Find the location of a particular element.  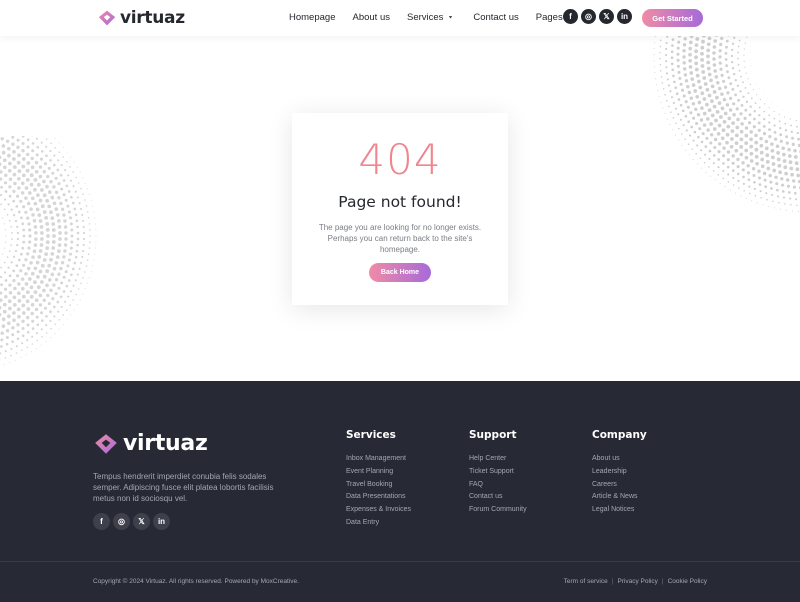

footer-link-ticket-support: Ticket Support is located at coordinates (498, 472).